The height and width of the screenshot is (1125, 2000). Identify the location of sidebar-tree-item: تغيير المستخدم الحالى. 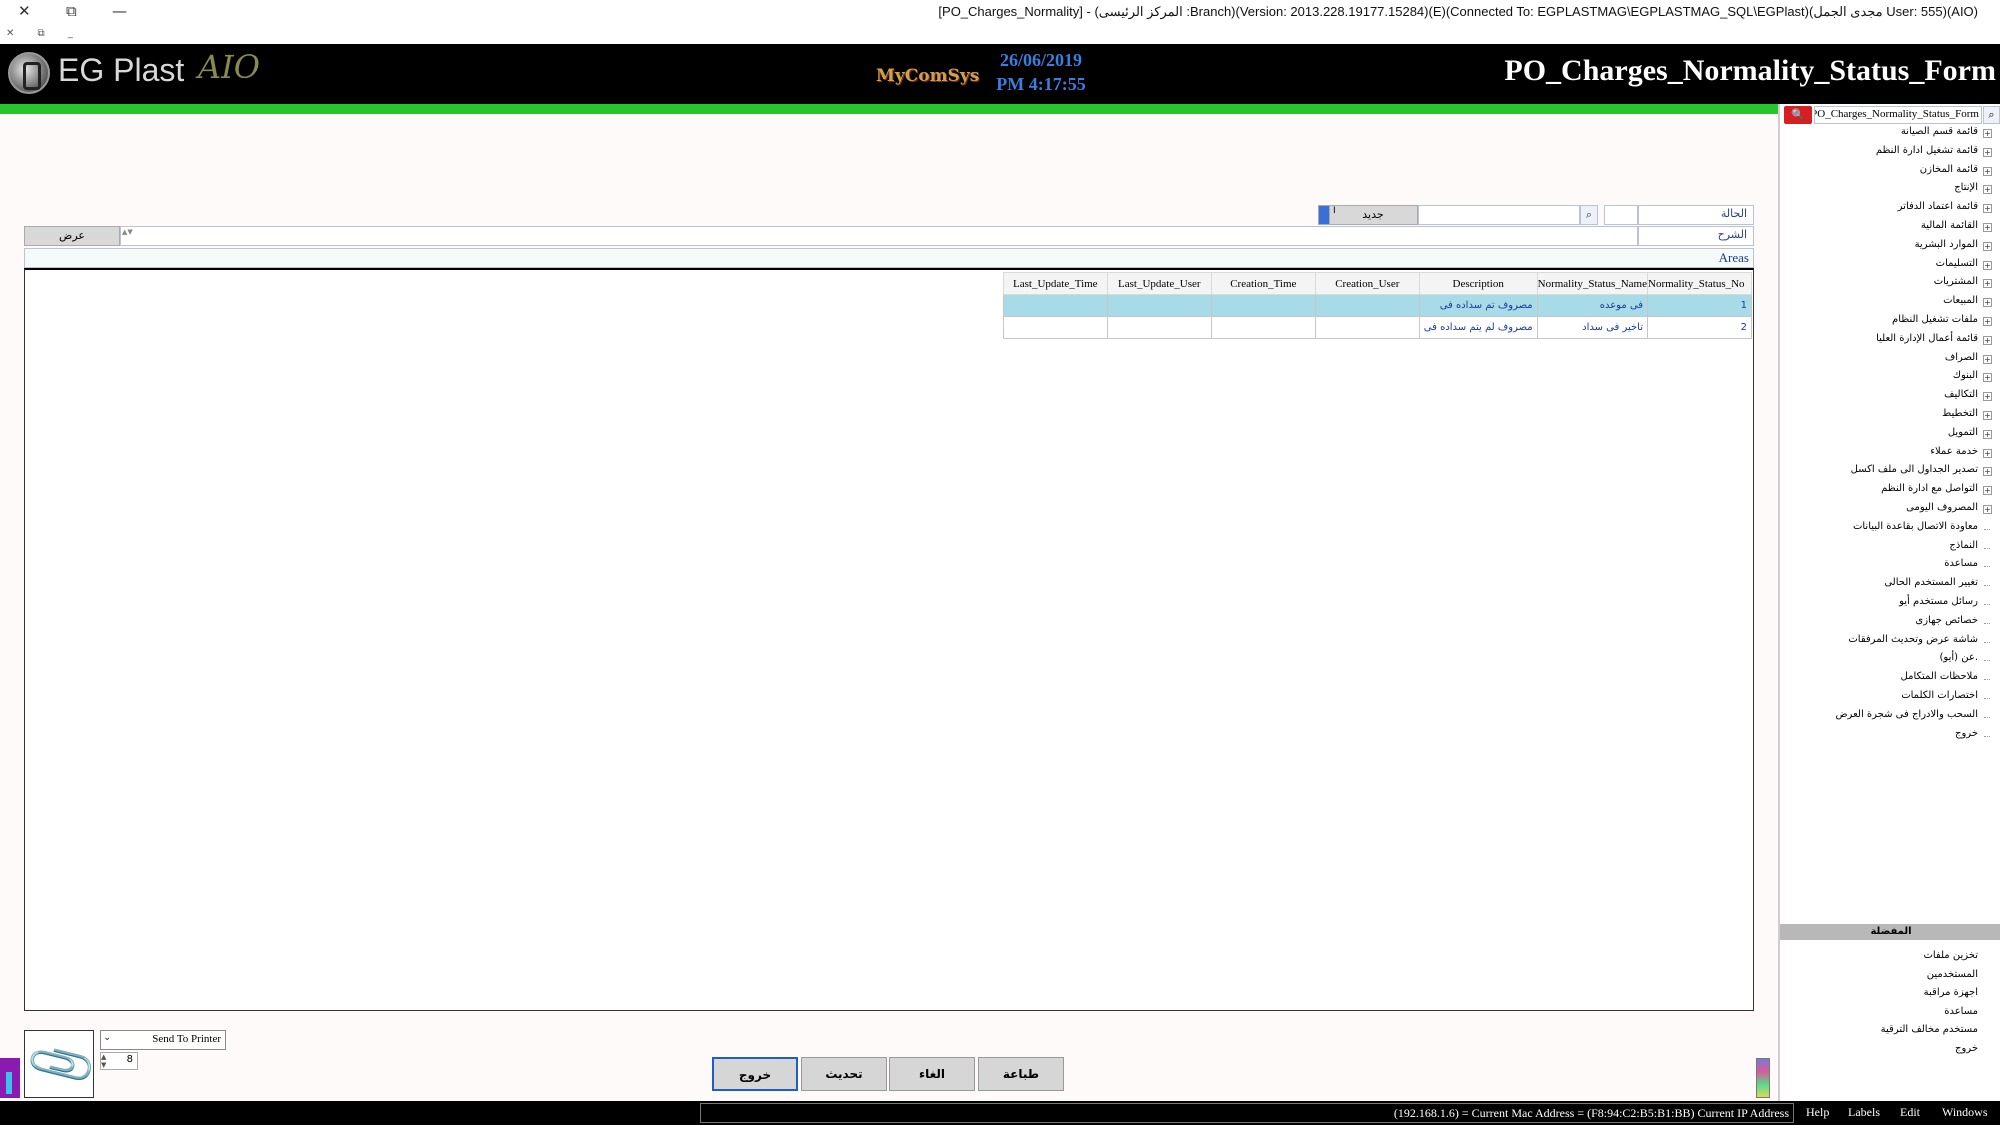
(1938, 586).